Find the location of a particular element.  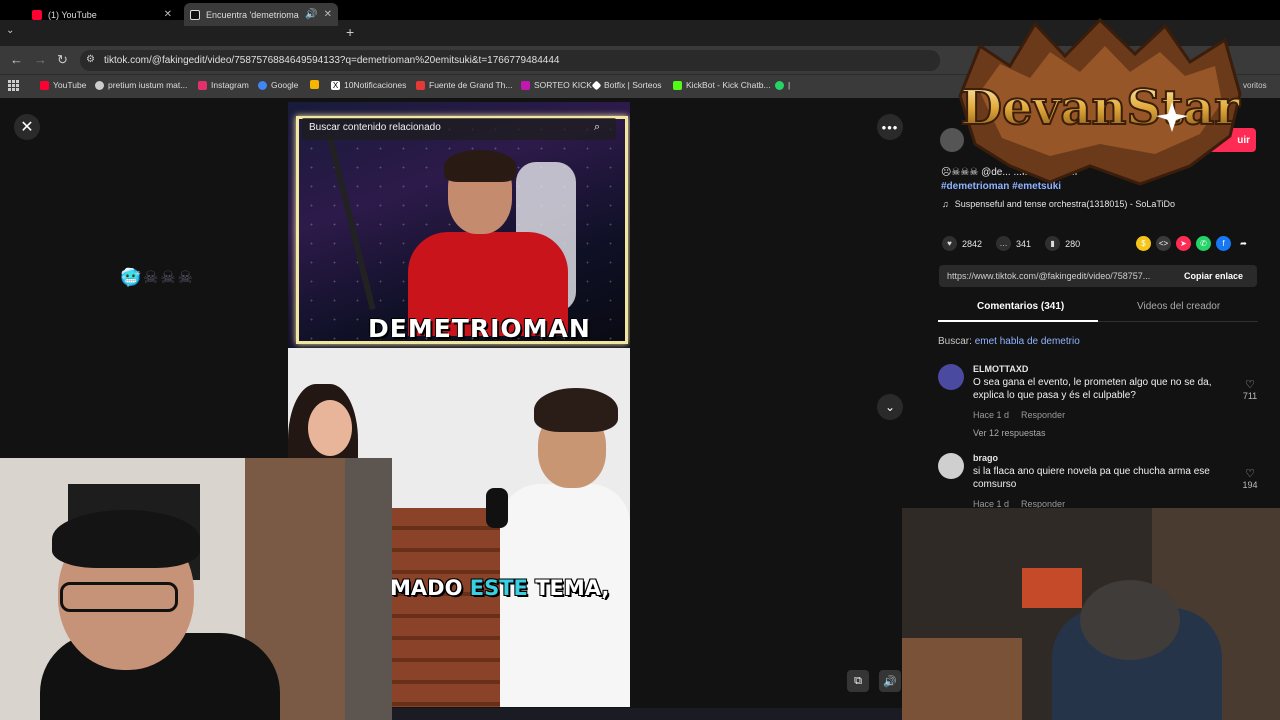

send-icon: ➤ is located at coordinates (1183, 243).